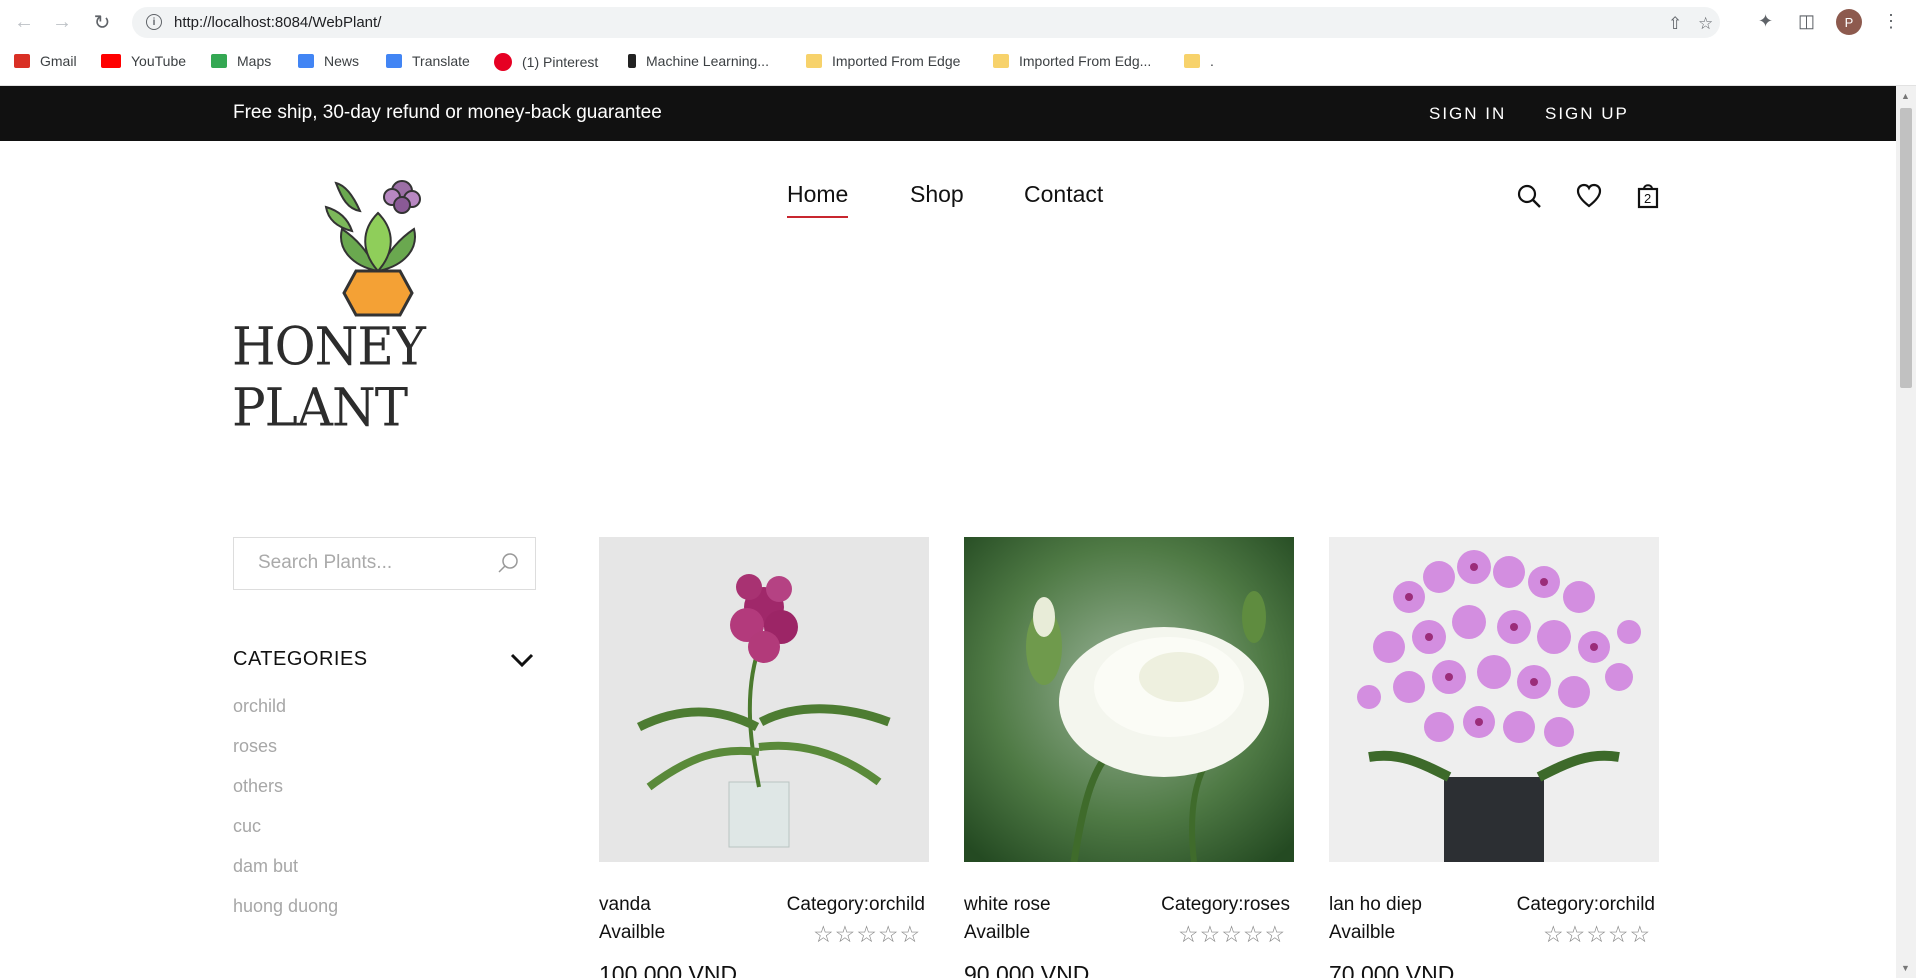  I want to click on wishlist-heart-icon, so click(1589, 196).